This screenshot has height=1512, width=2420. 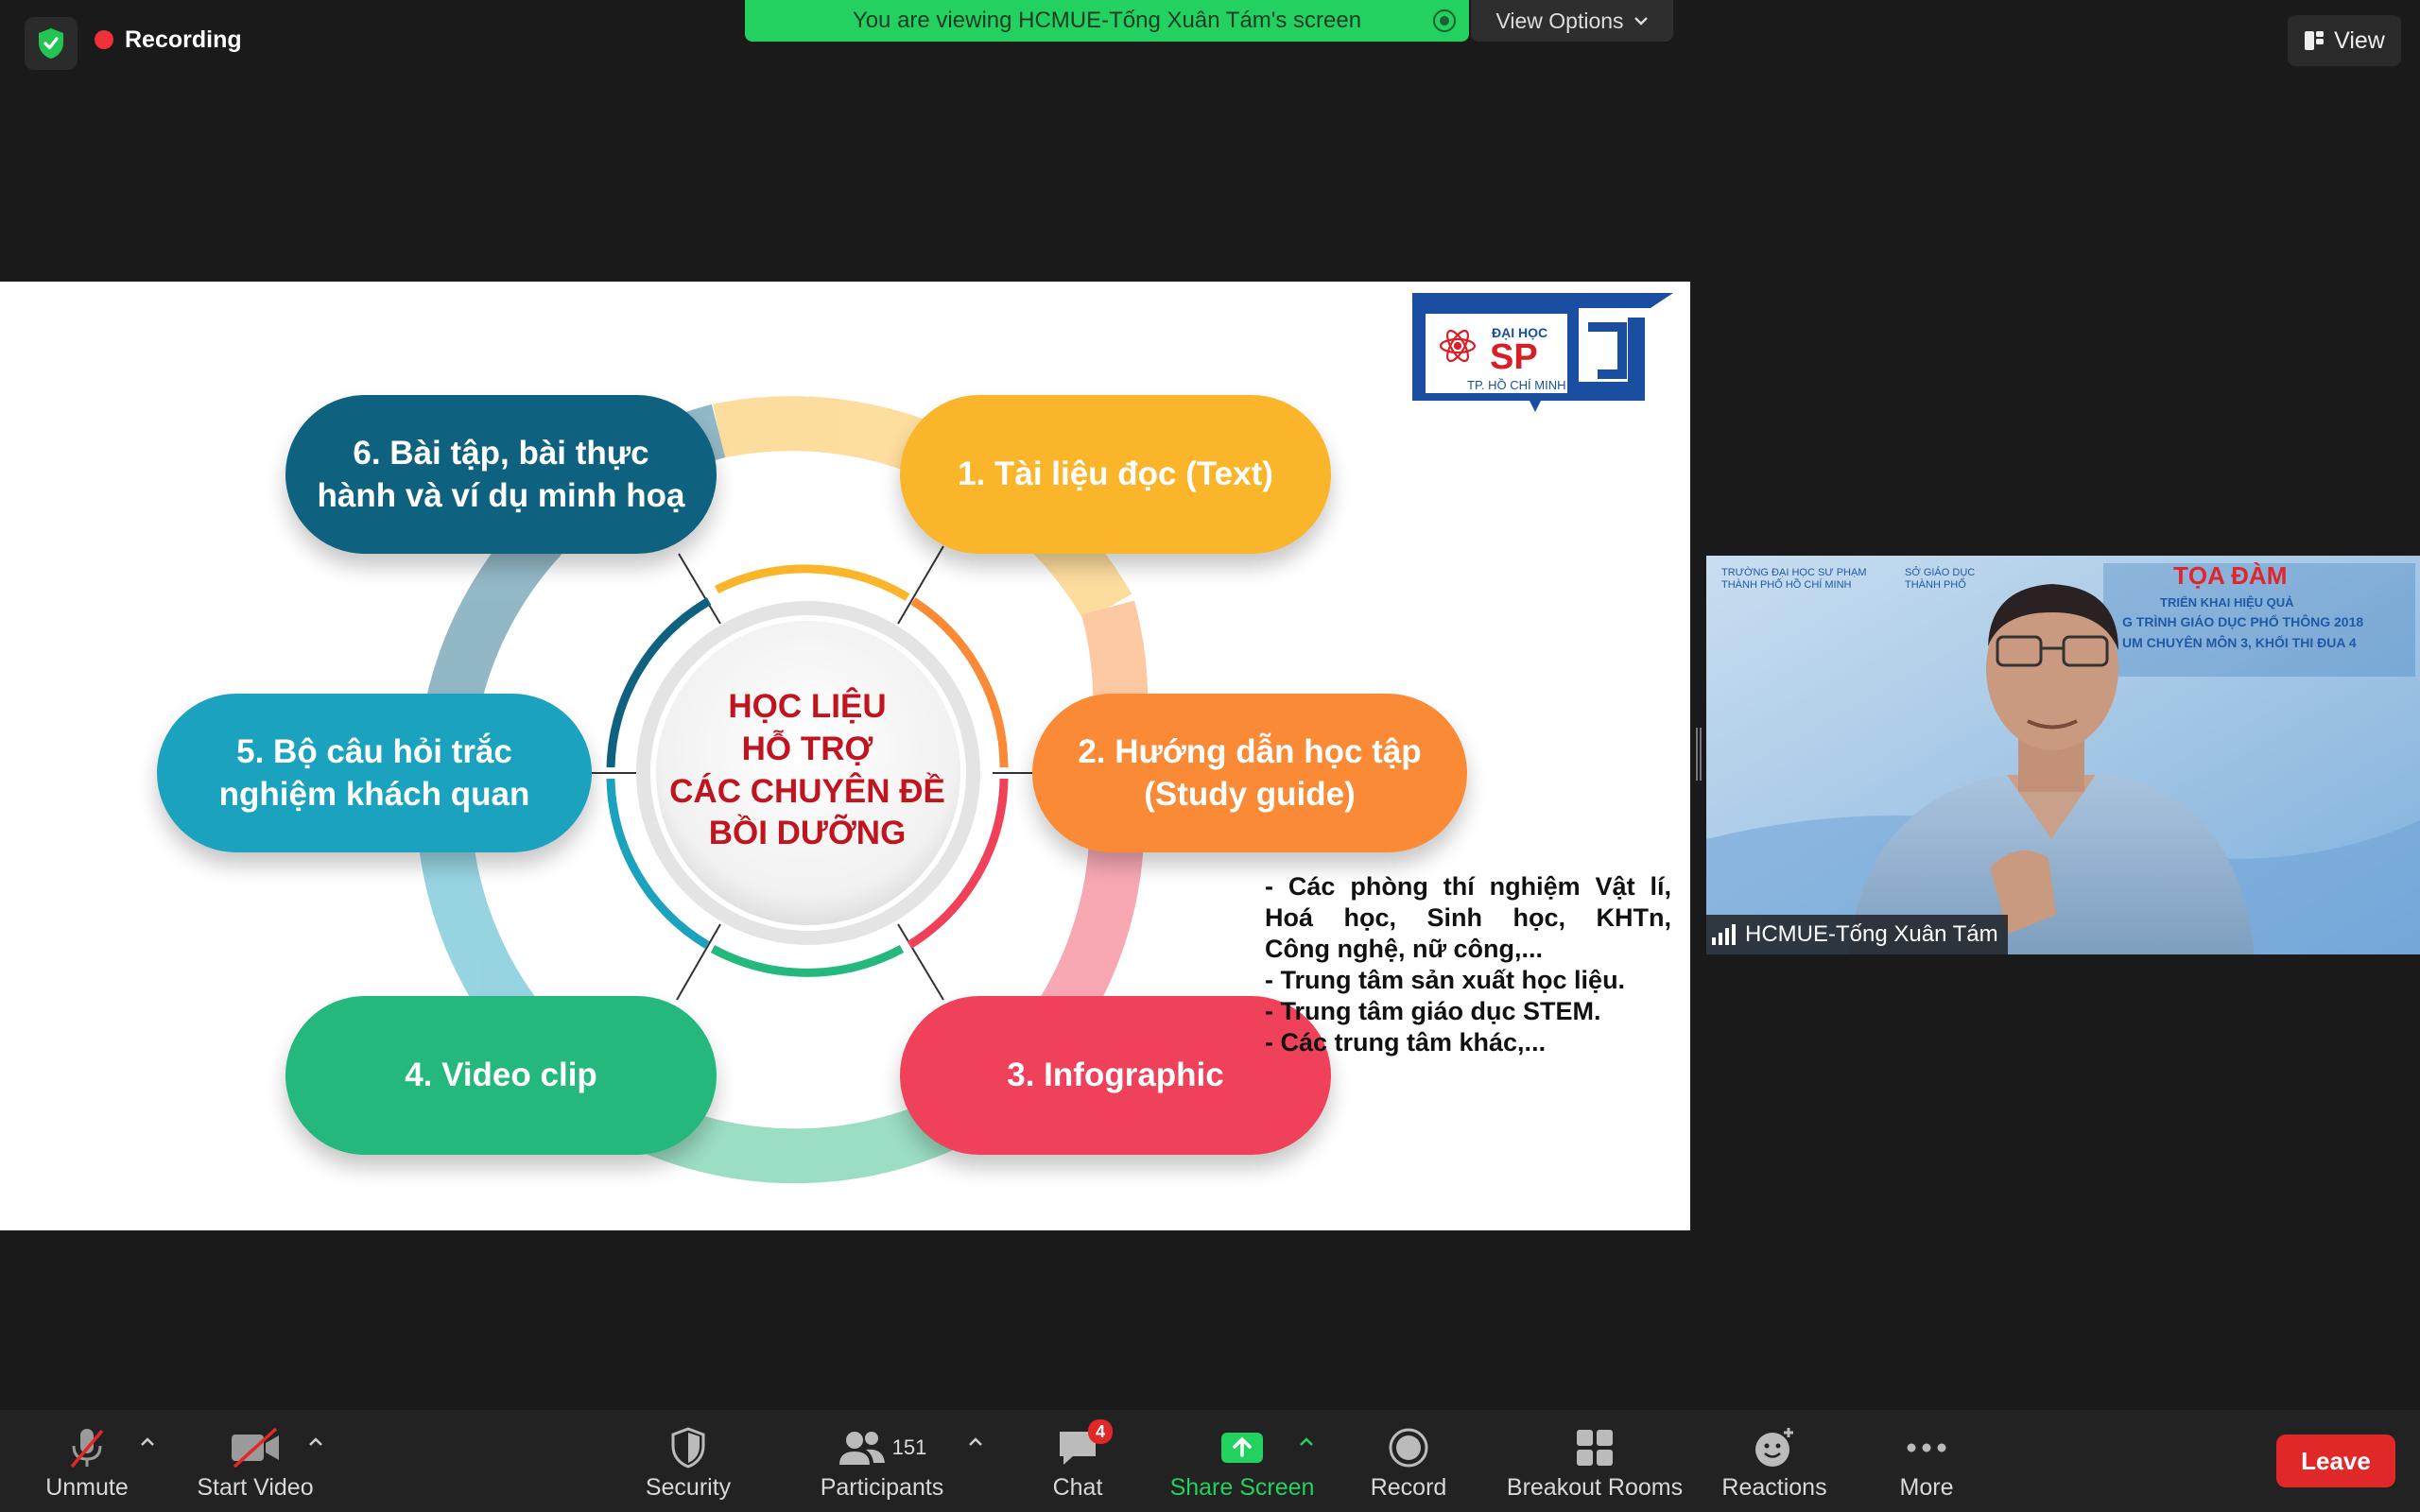 I want to click on center-title: HỌC LIỆU HỖ TRỢ CÁC CHUYÊN ĐỀ BỒI DƯỠNG, so click(x=807, y=770).